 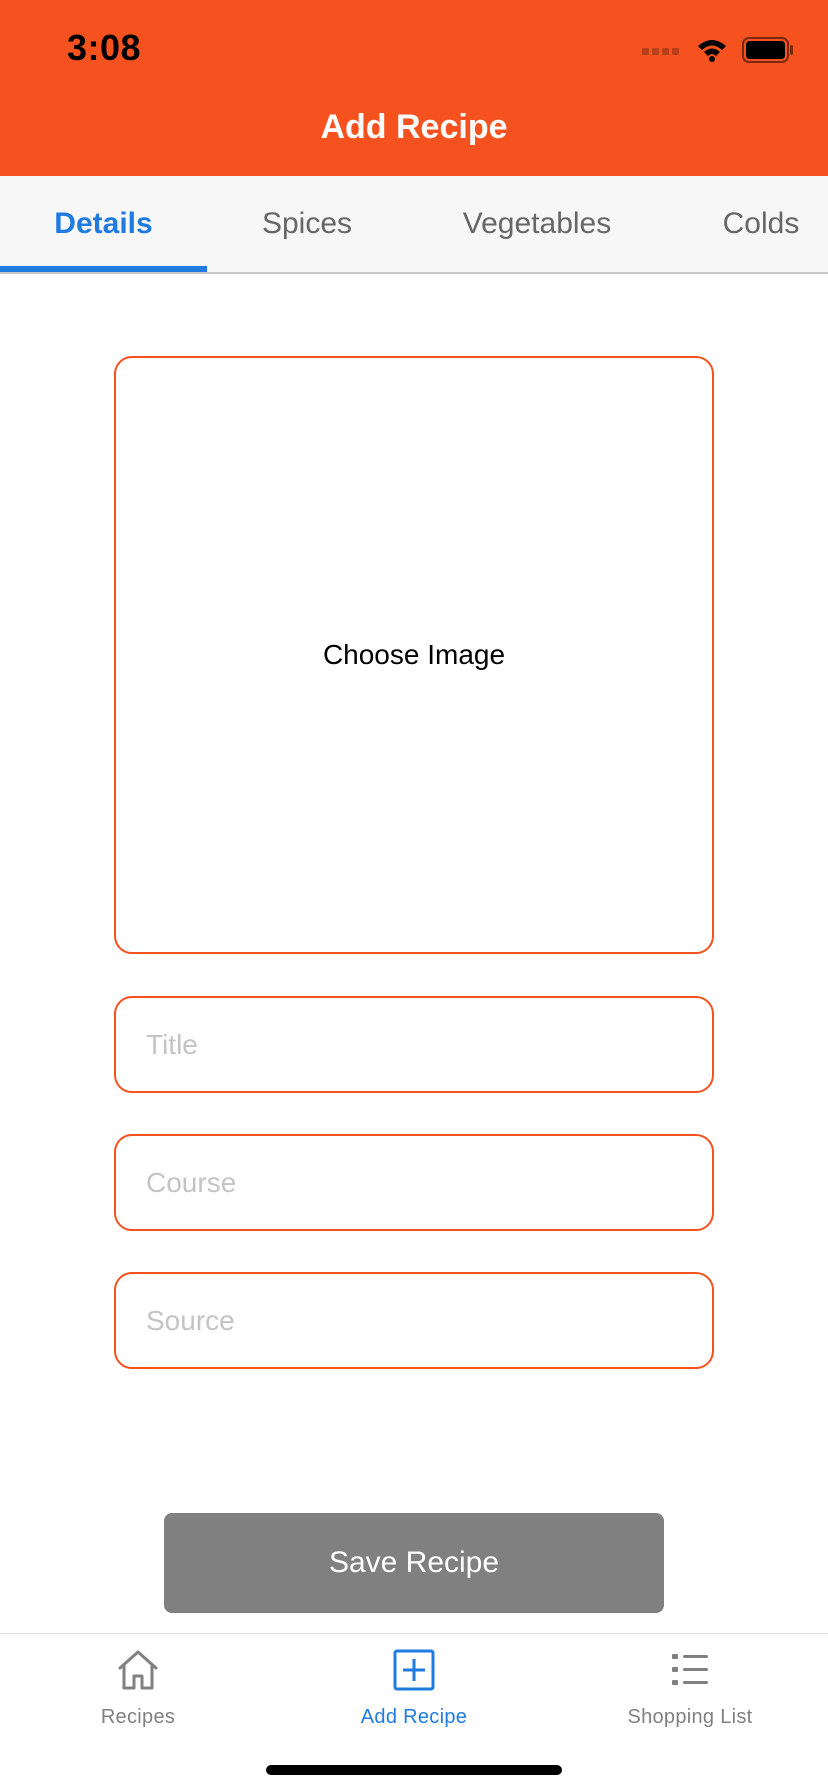 What do you see at coordinates (690, 1717) in the screenshot?
I see `nav-shopping-list-label: Shopping List` at bounding box center [690, 1717].